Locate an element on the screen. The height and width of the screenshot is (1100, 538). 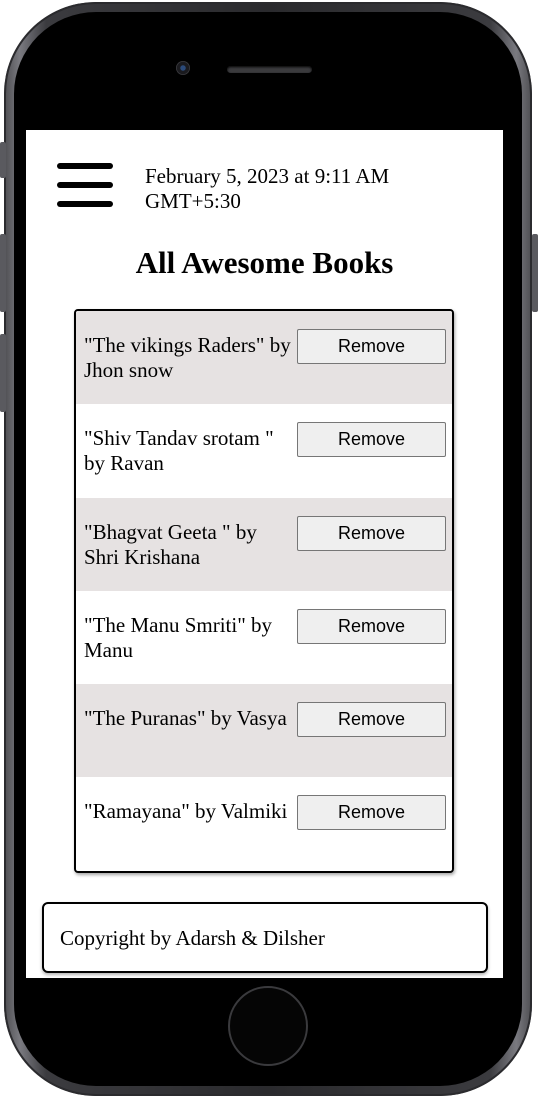
book-row: "The Manu Smriti" by Manu Remove is located at coordinates (264, 637).